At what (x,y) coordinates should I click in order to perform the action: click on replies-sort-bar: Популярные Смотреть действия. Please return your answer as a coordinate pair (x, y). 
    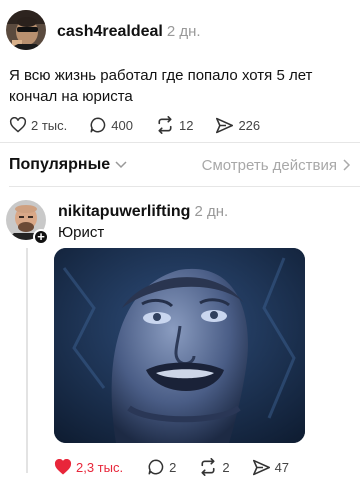
    Looking at the image, I should click on (180, 165).